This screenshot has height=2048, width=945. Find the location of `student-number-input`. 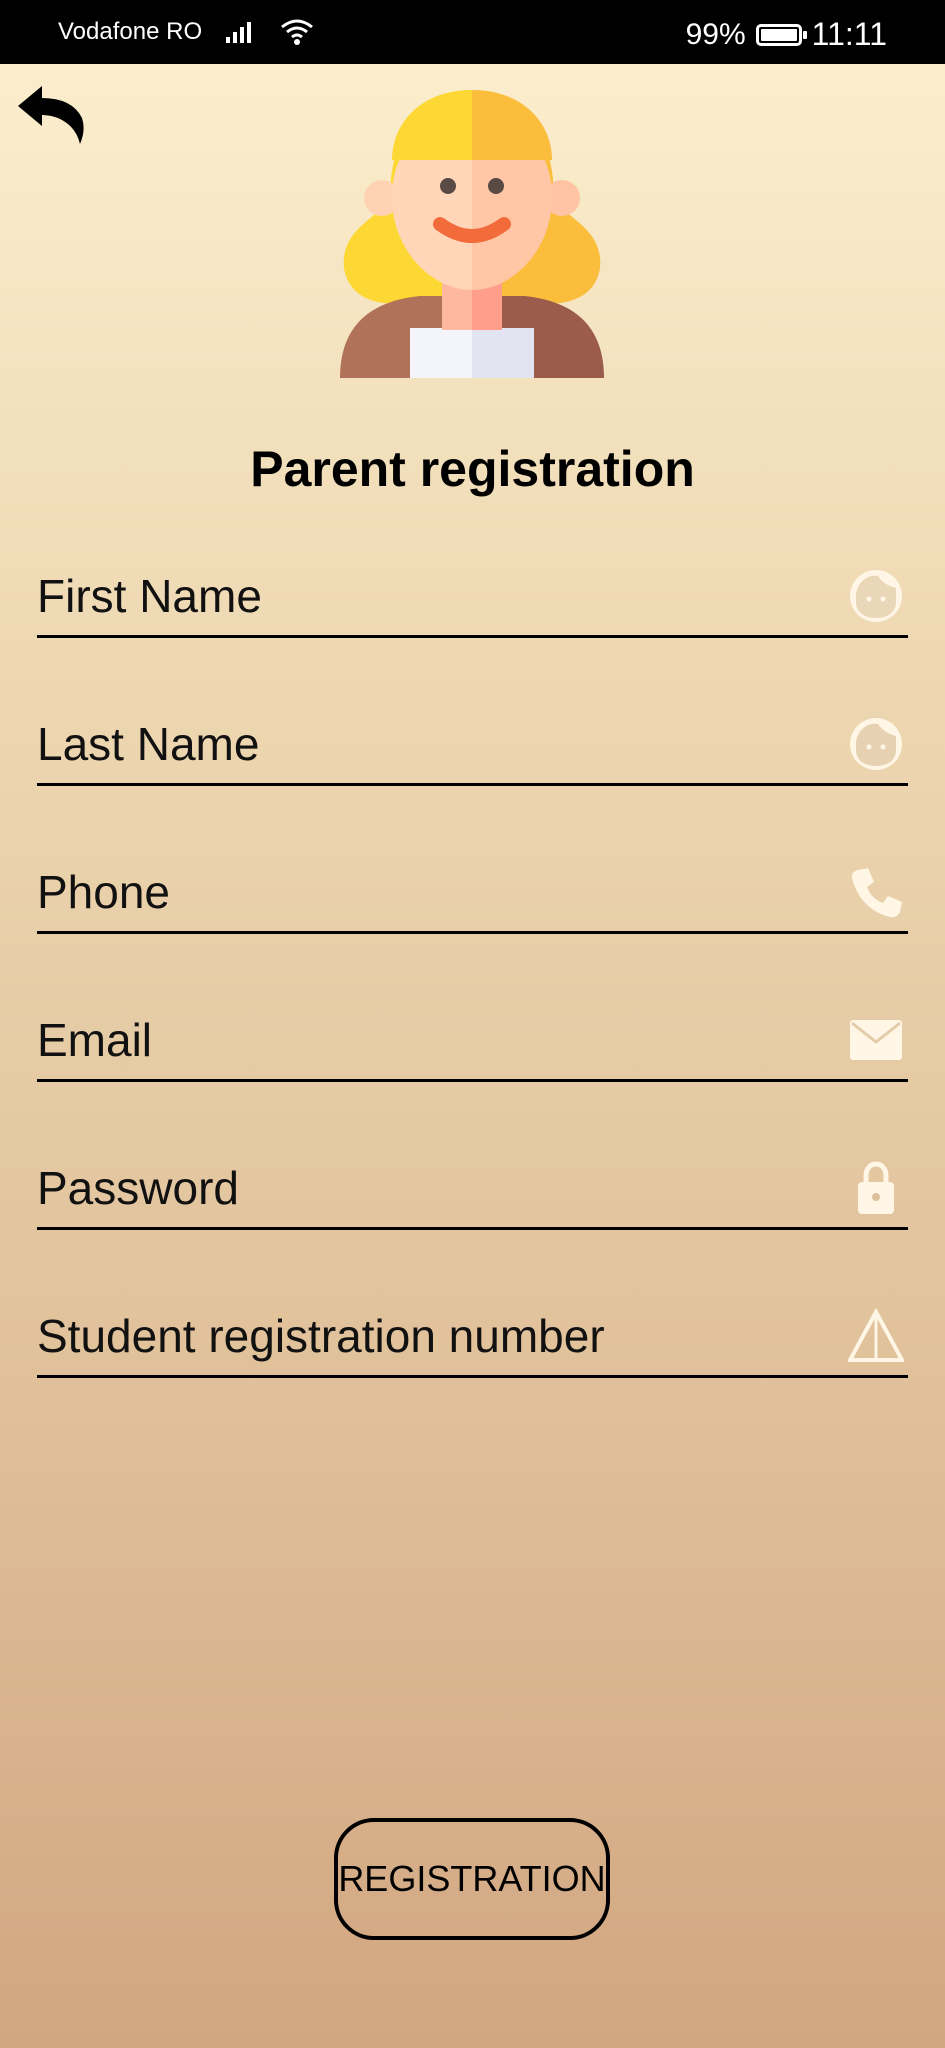

student-number-input is located at coordinates (427, 1336).